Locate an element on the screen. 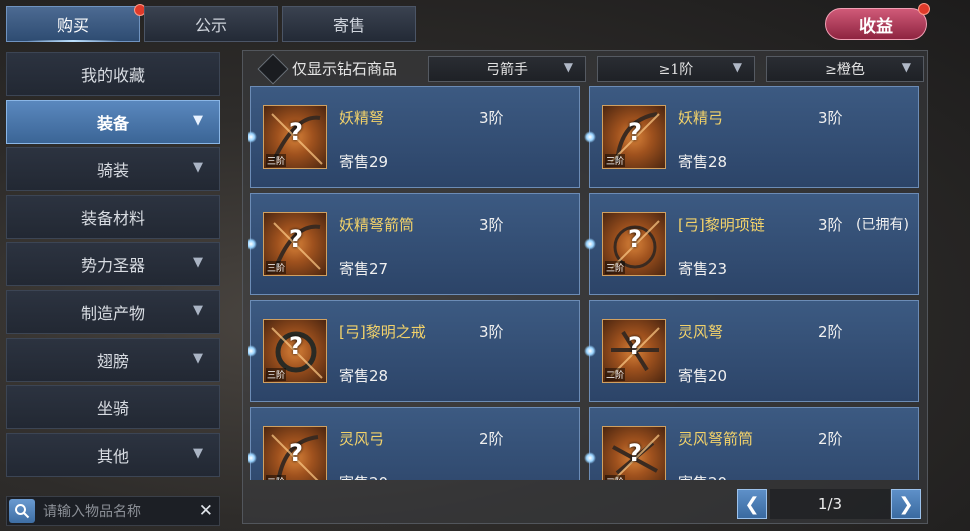 This screenshot has height=531, width=970. item-name: 灵风弓 is located at coordinates (362, 439).